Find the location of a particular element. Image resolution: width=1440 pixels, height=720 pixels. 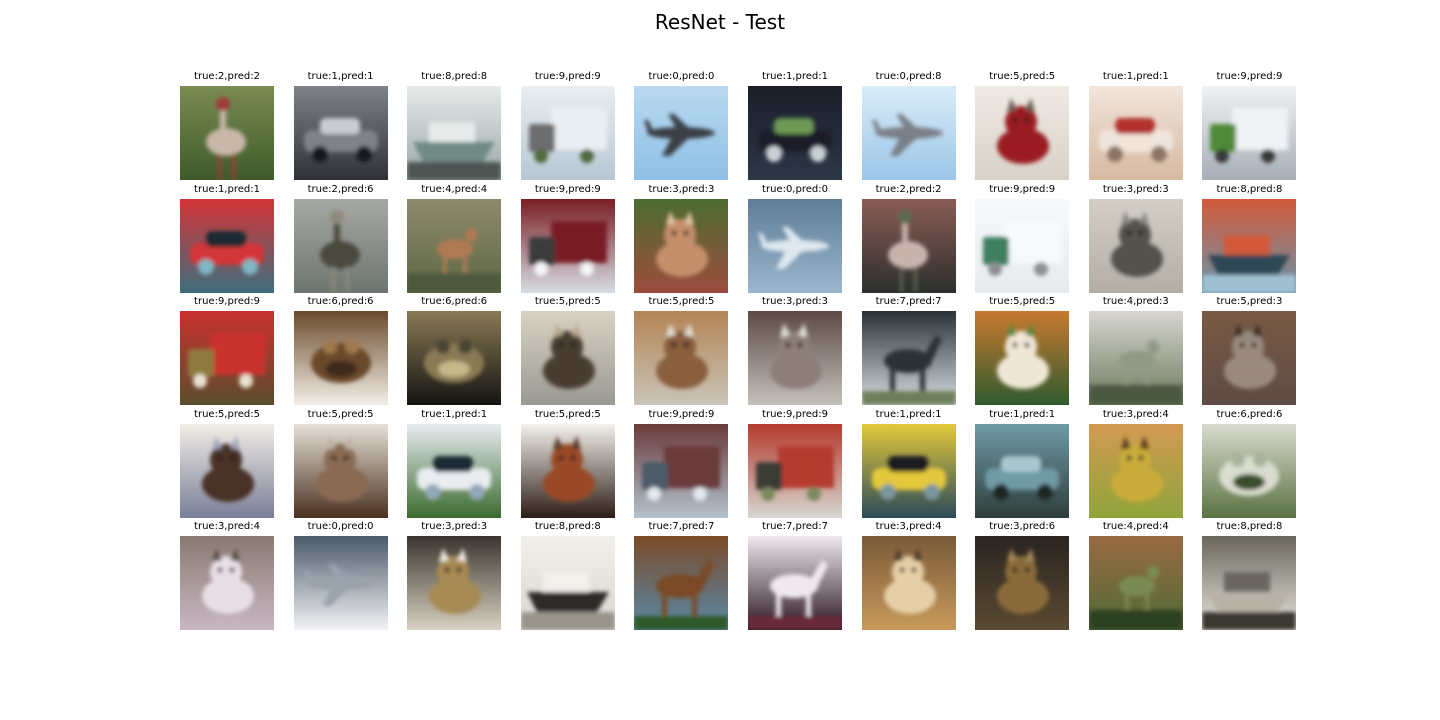

sample-caption: true:2,pred:2 is located at coordinates (908, 189).